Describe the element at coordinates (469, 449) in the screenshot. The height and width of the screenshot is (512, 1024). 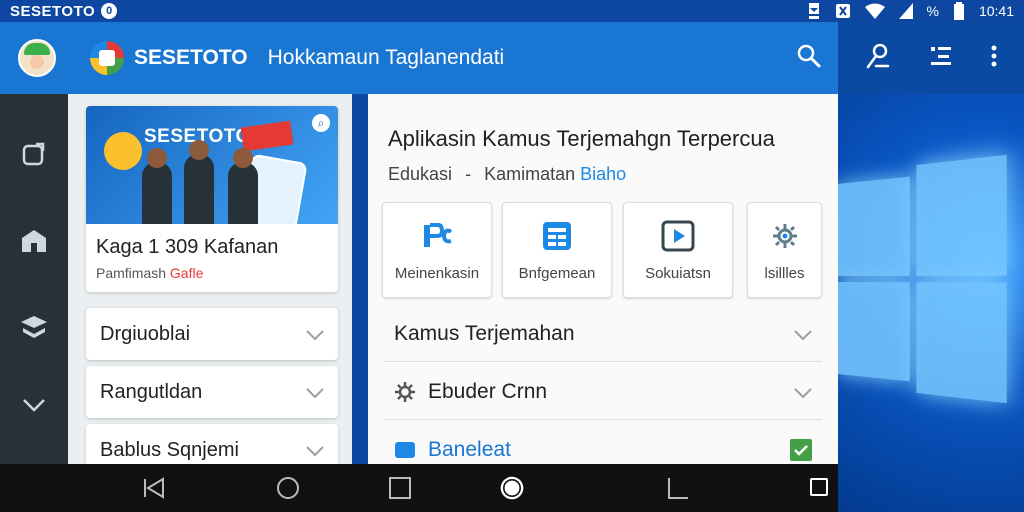
I see `list-row-label: Baneleat` at that location.